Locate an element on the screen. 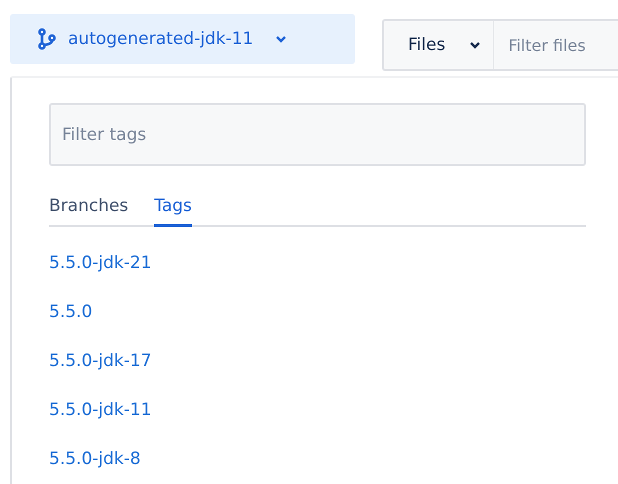 The height and width of the screenshot is (484, 618). tag-item: 5.5.0-jdk-8 is located at coordinates (95, 459).